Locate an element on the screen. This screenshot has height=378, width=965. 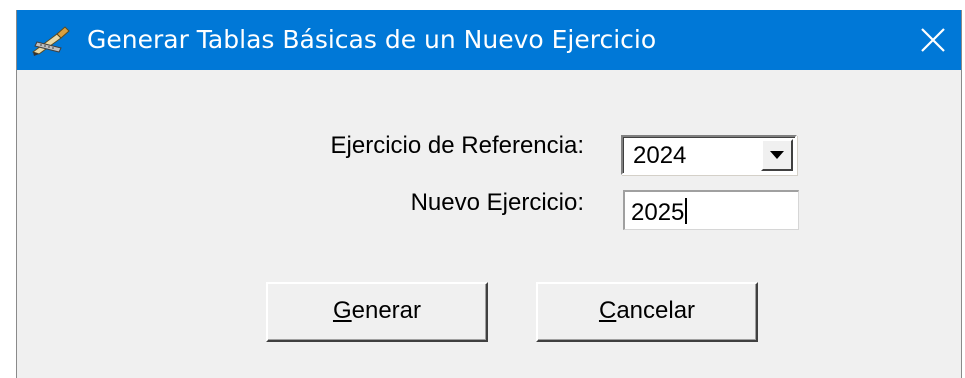
text-caret is located at coordinates (686, 211).